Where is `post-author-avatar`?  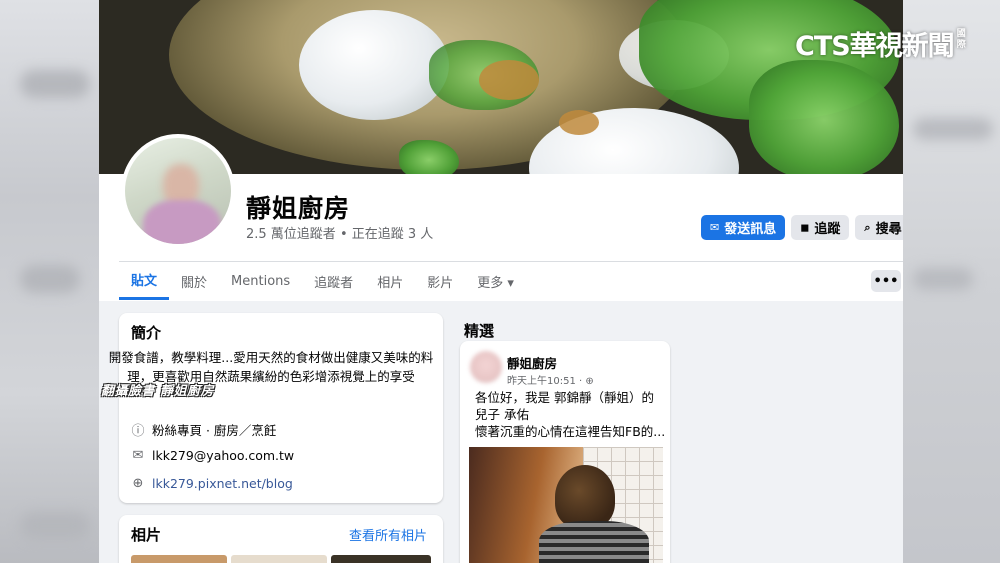
post-author-avatar is located at coordinates (486, 367).